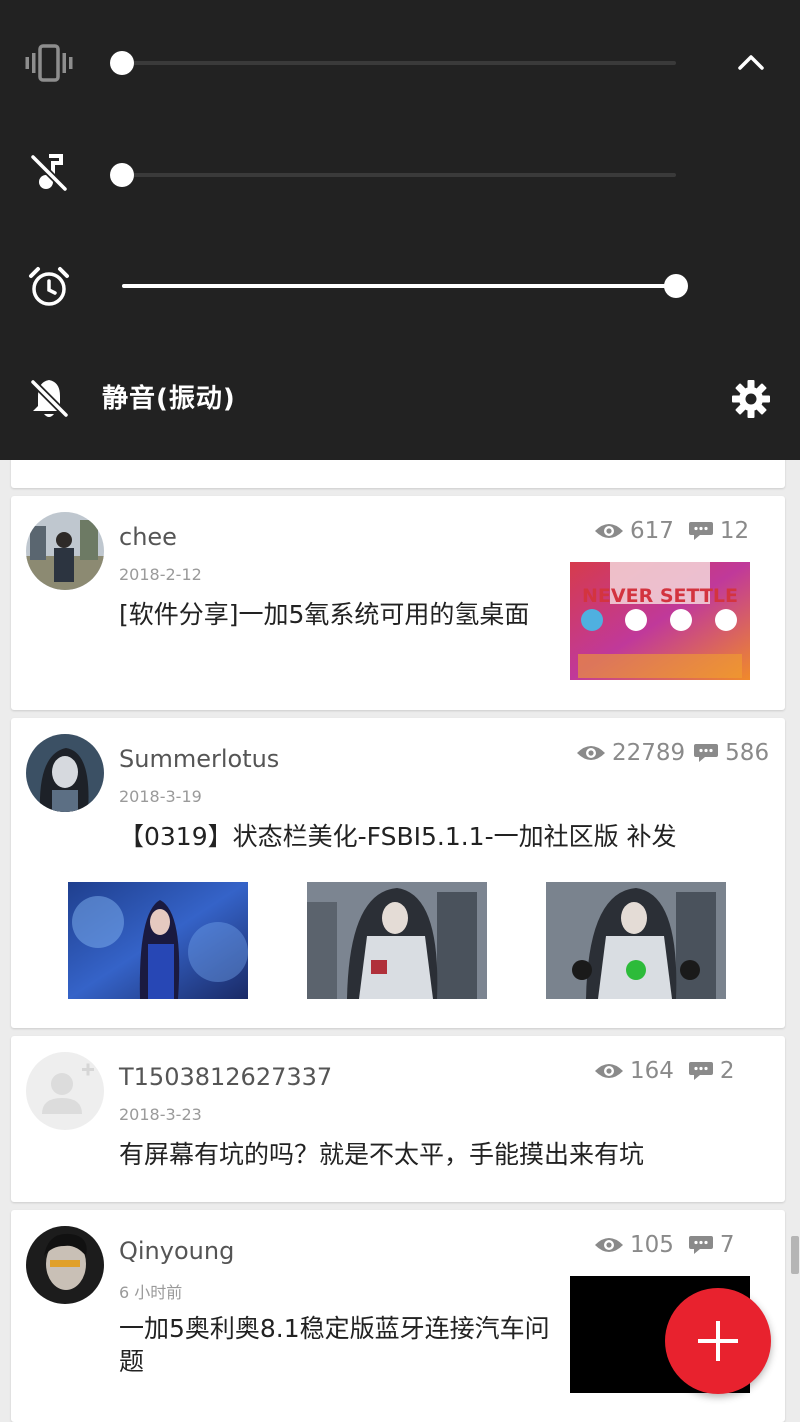  Describe the element at coordinates (652, 1071) in the screenshot. I see `view-count: 164` at that location.